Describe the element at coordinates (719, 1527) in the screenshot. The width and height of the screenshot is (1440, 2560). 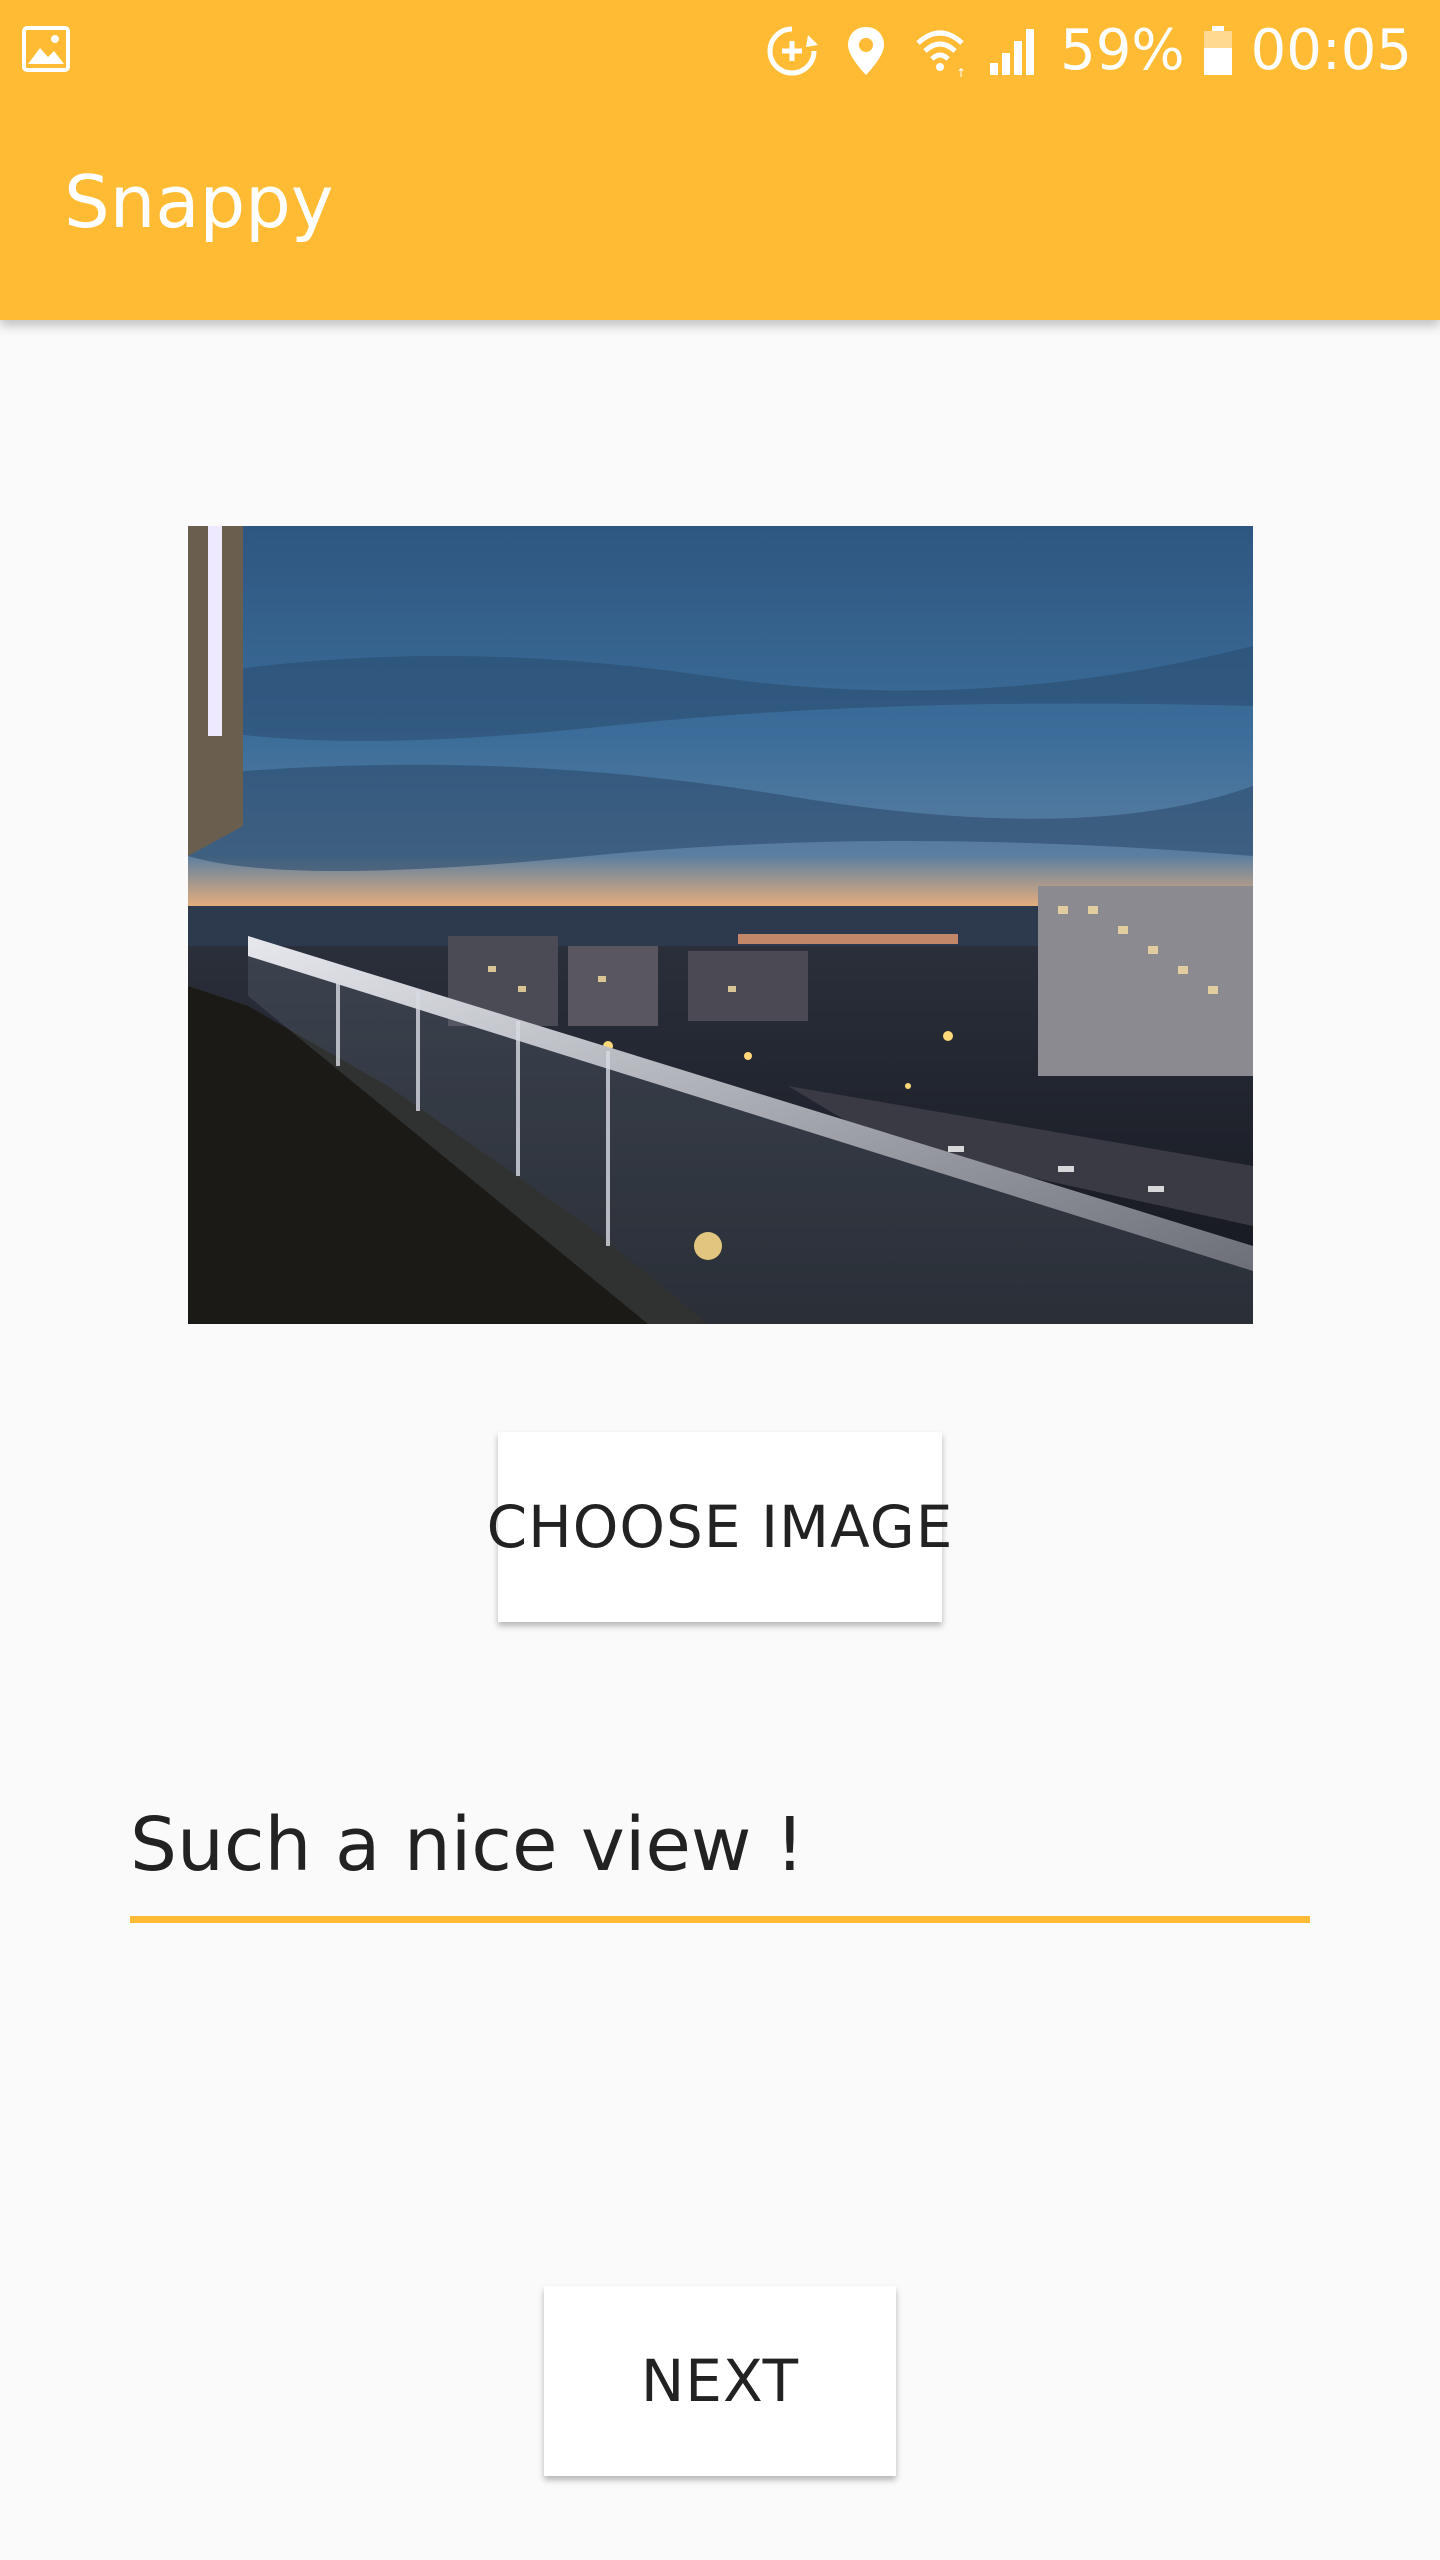
I see `choose-image-button: CHOOSE IMAGE` at that location.